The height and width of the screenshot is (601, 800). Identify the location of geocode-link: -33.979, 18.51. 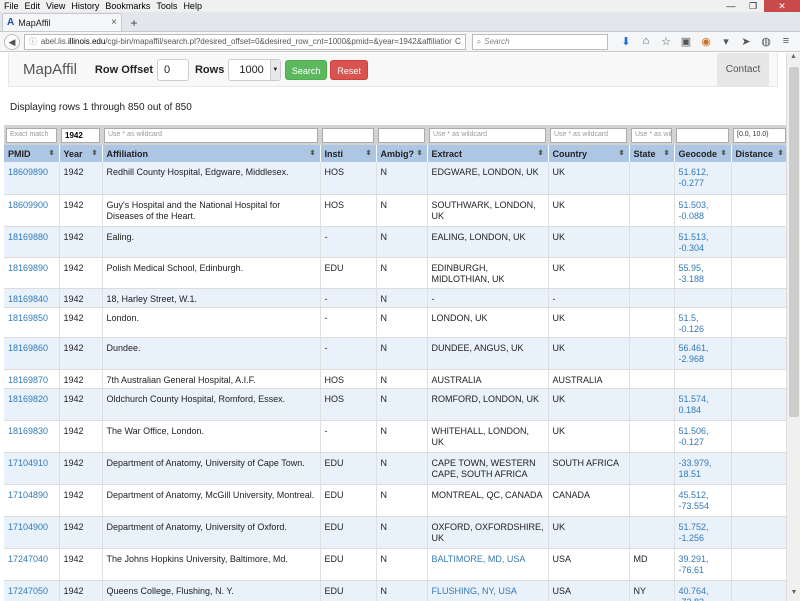
(695, 468).